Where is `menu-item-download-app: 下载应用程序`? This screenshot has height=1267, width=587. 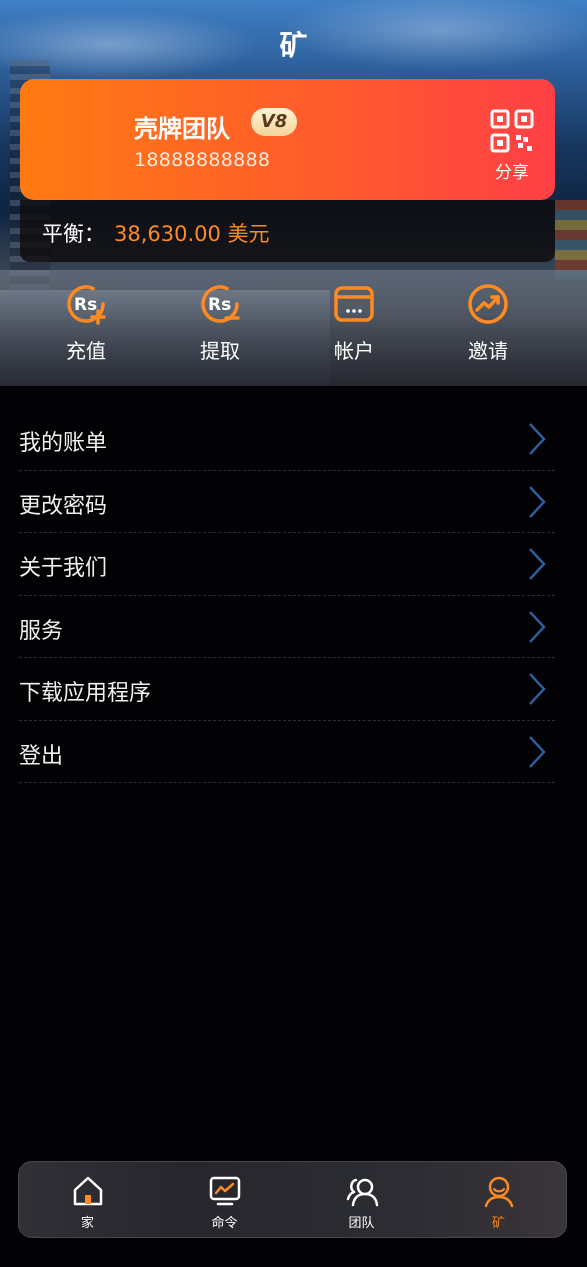 menu-item-download-app: 下载应用程序 is located at coordinates (287, 689).